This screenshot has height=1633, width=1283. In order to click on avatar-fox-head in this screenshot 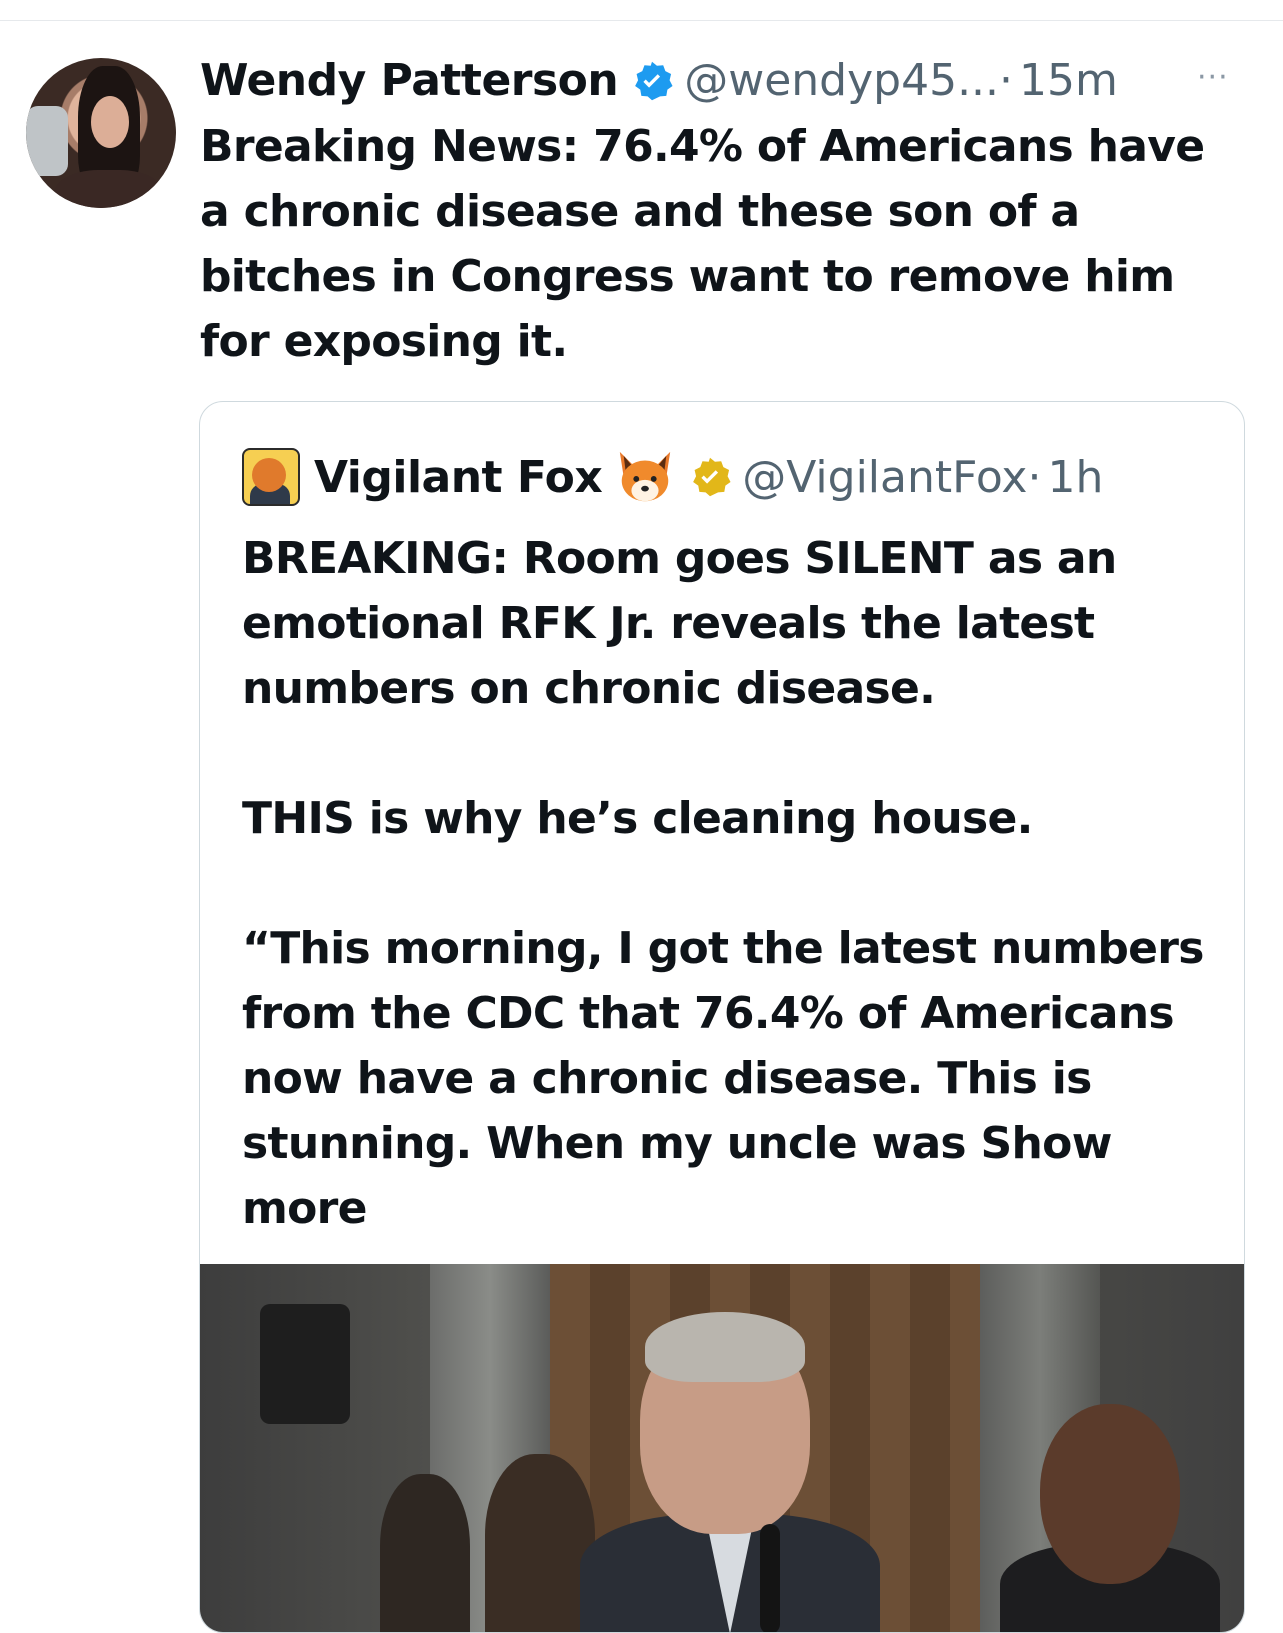, I will do `click(269, 475)`.